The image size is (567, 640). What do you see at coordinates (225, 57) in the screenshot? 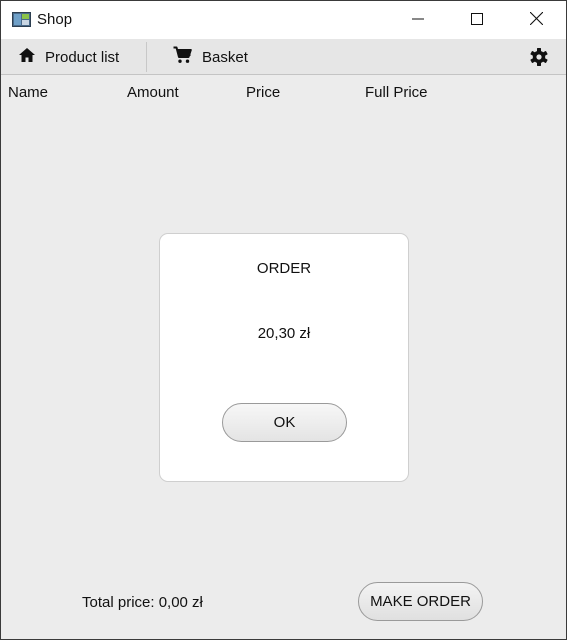
I see `basket-label: Basket` at bounding box center [225, 57].